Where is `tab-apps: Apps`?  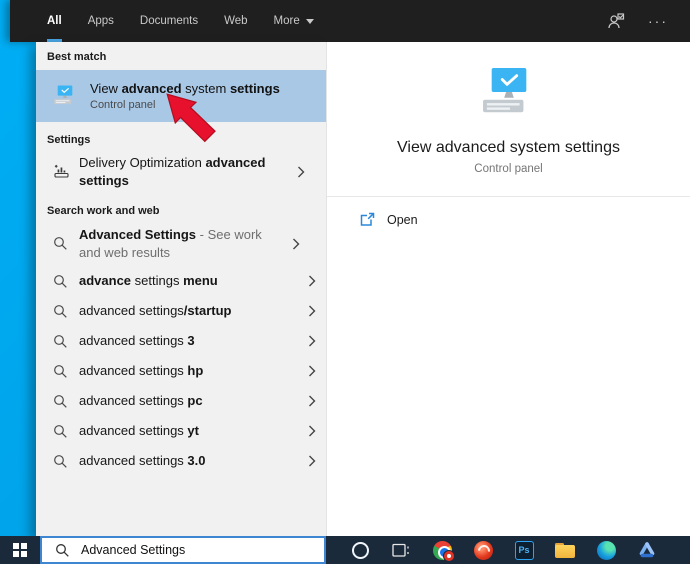
tab-apps: Apps is located at coordinates (101, 21).